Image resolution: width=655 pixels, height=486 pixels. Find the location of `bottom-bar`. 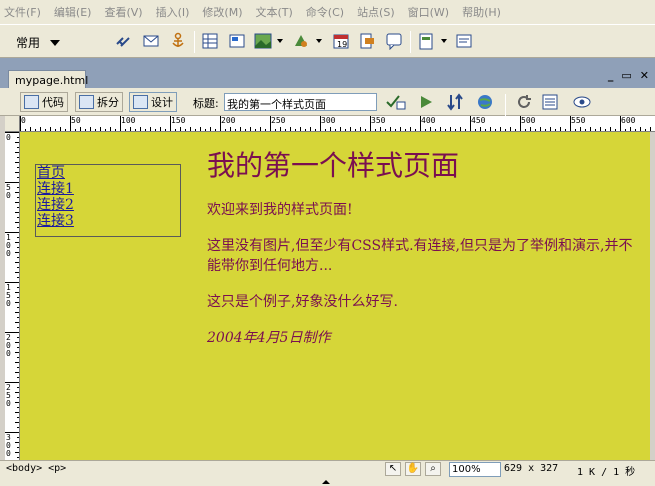

bottom-bar is located at coordinates (327, 482).